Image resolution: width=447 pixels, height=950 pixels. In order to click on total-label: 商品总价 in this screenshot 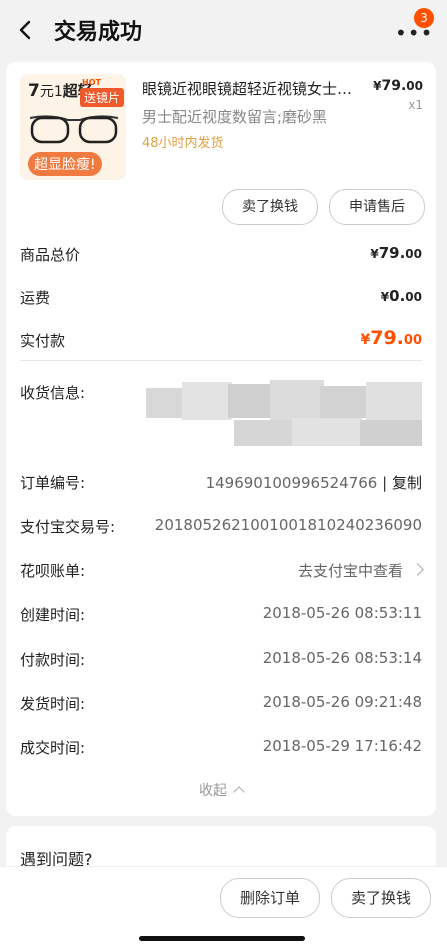, I will do `click(50, 255)`.